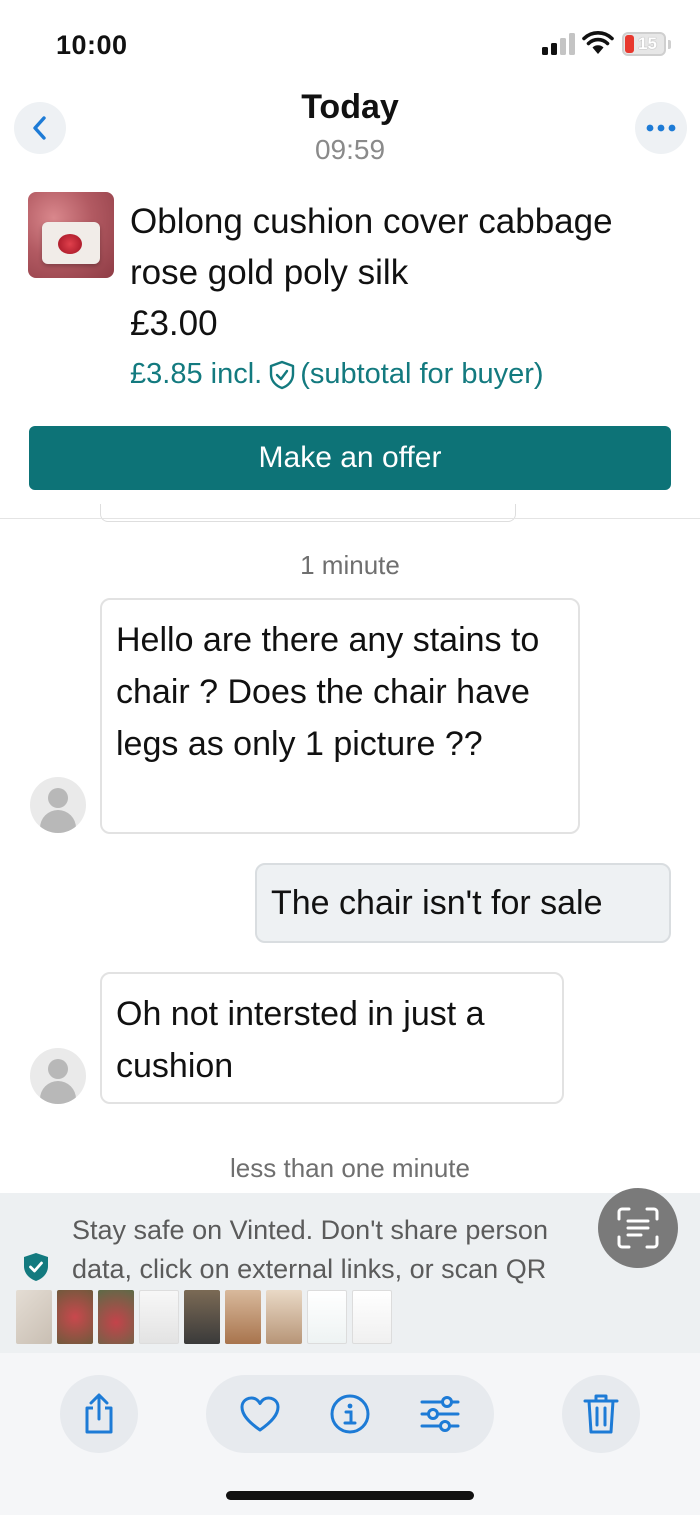 This screenshot has height=1515, width=700. I want to click on item-price: £3.00, so click(174, 323).